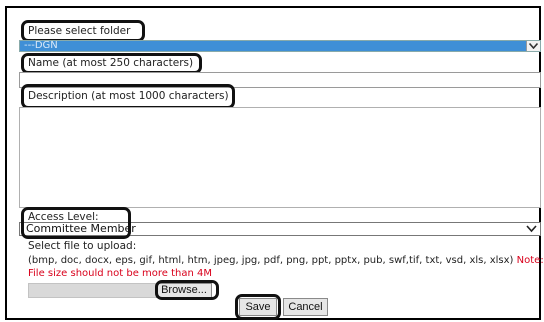 The height and width of the screenshot is (322, 544). I want to click on folder-selected-option: ---DGN, so click(41, 45).